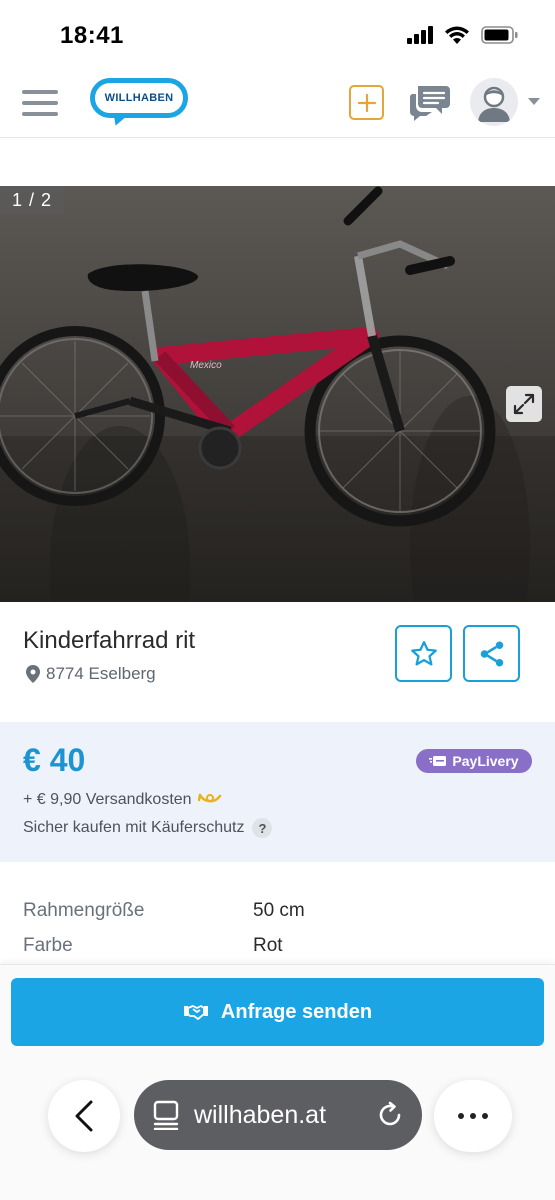 The height and width of the screenshot is (1200, 555). I want to click on more-button, so click(473, 1116).